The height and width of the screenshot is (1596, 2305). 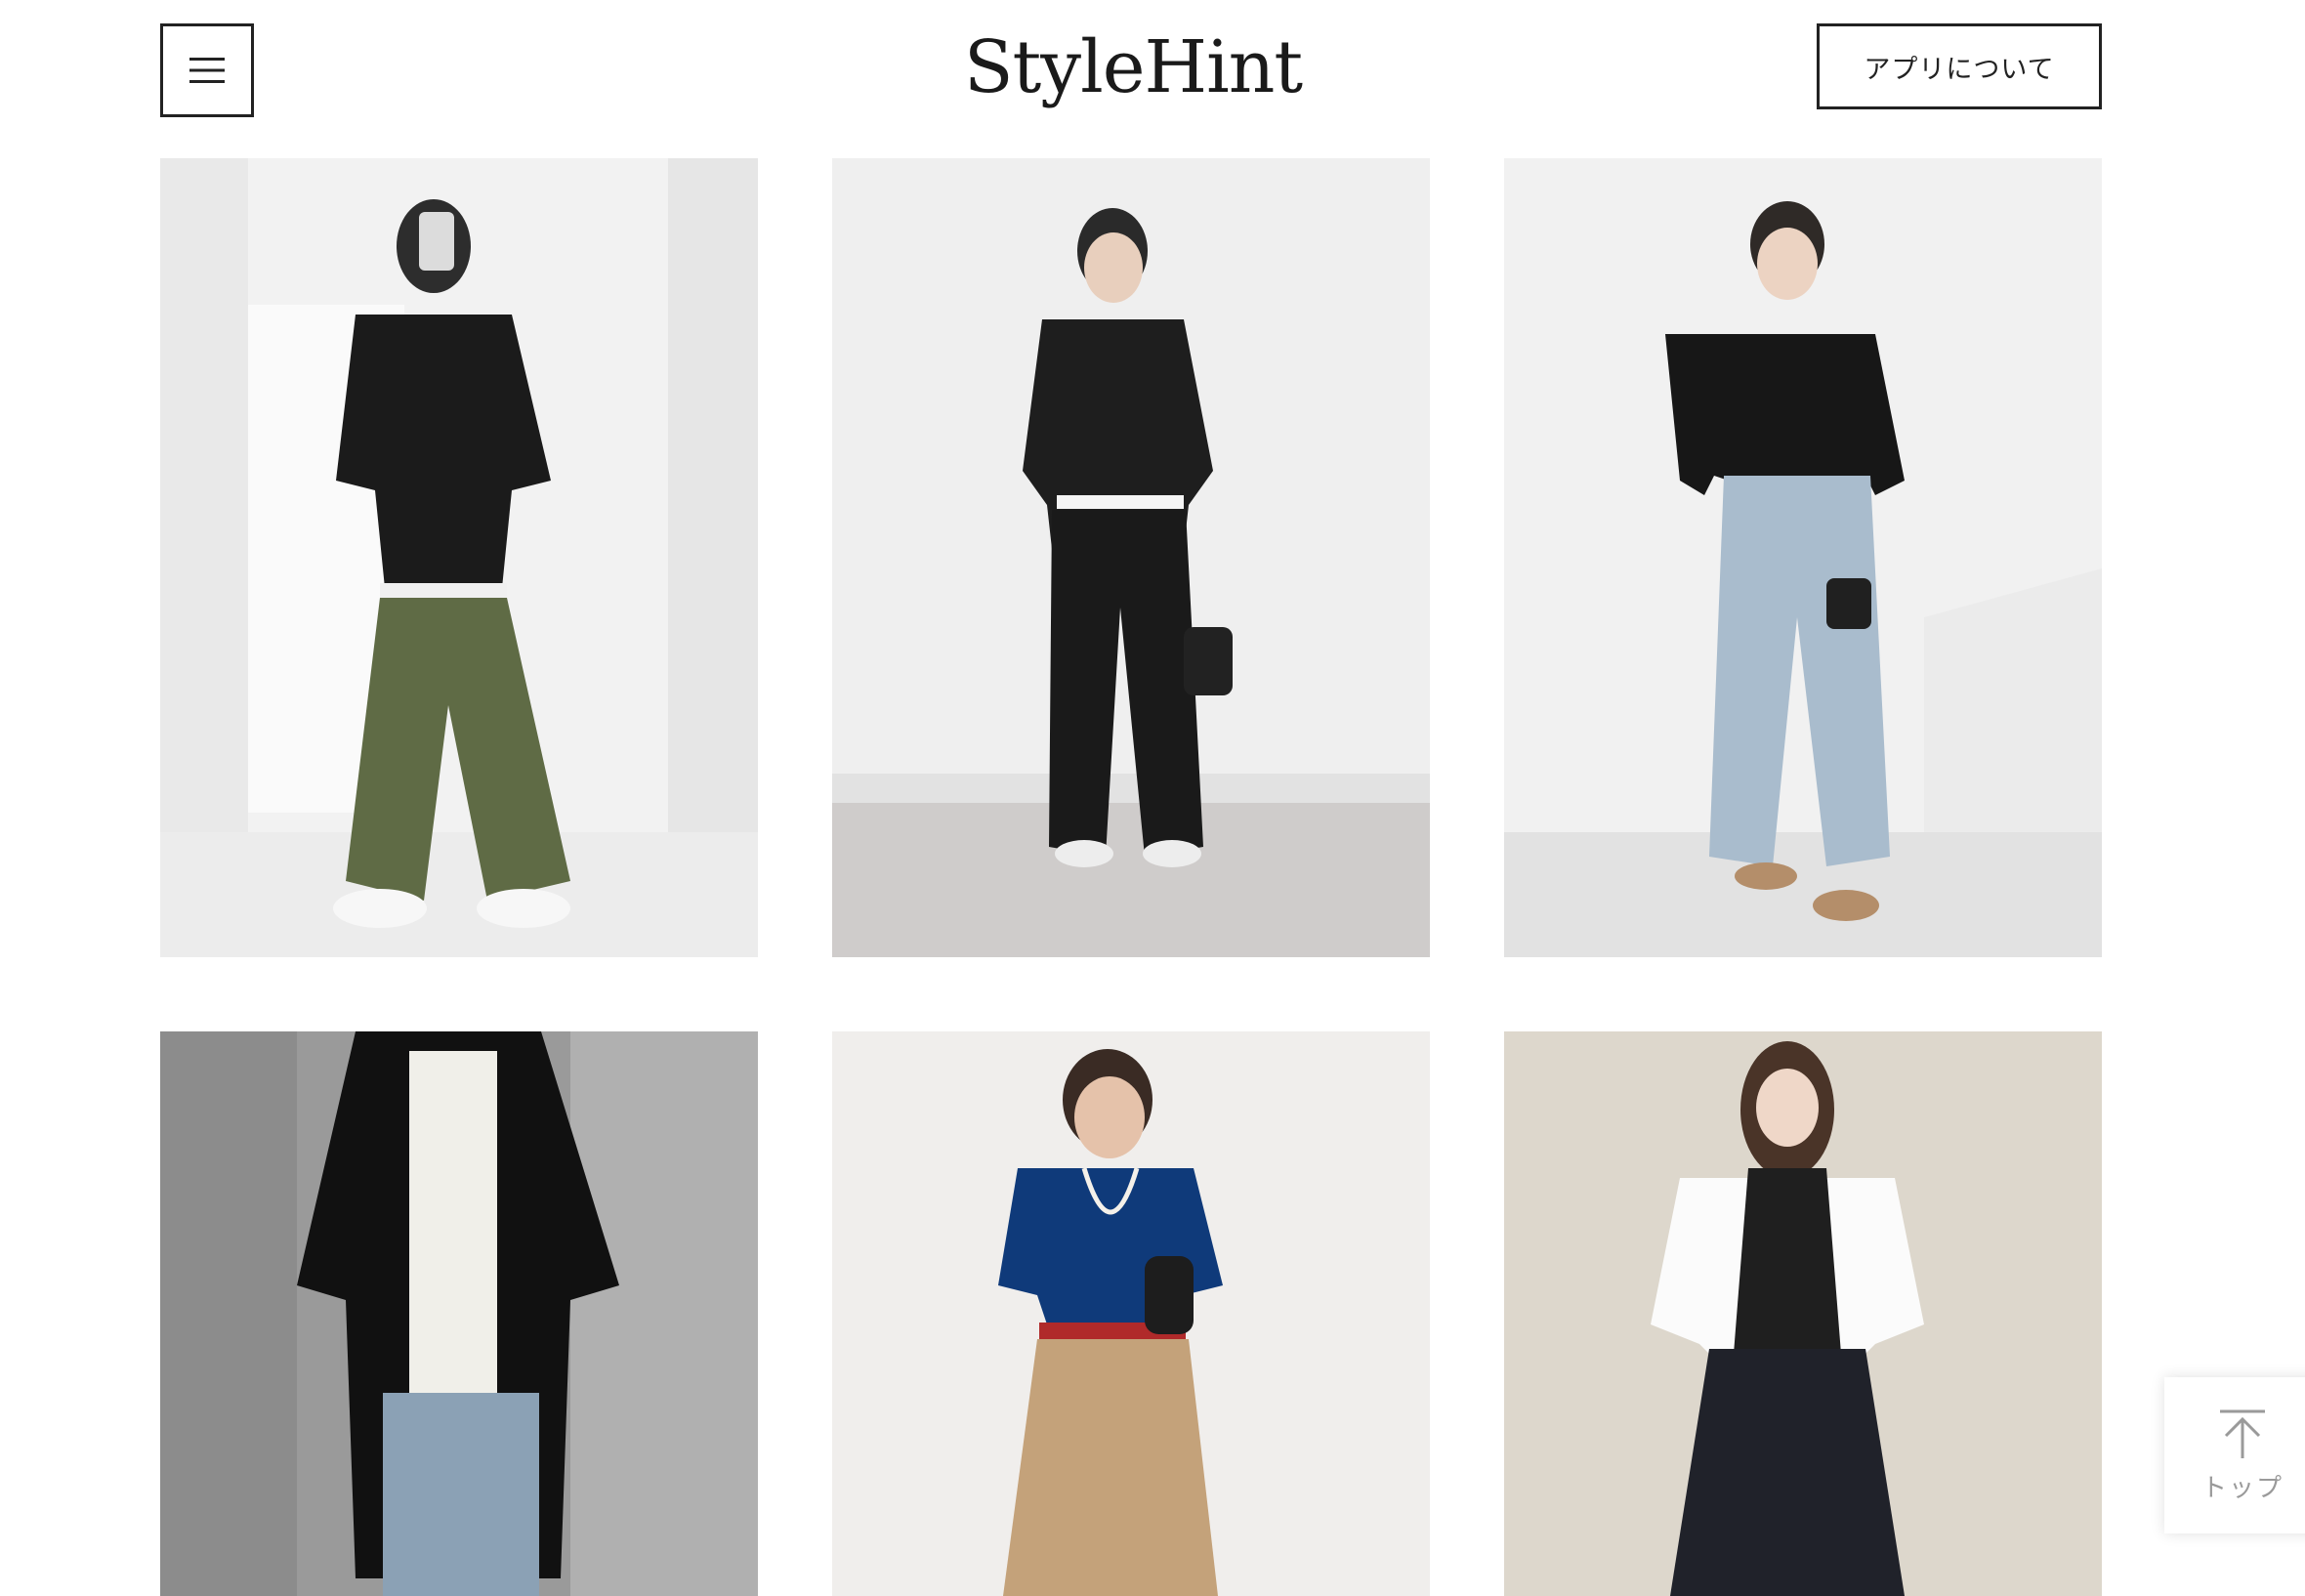 I want to click on about-app-button: アプリについて, so click(x=1959, y=66).